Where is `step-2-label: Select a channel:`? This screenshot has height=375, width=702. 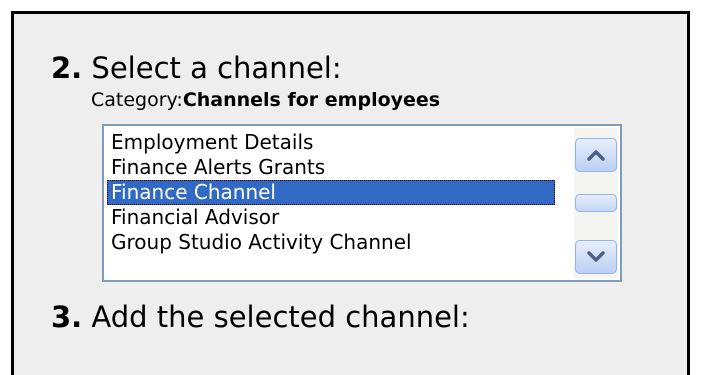 step-2-label: Select a channel: is located at coordinates (212, 68).